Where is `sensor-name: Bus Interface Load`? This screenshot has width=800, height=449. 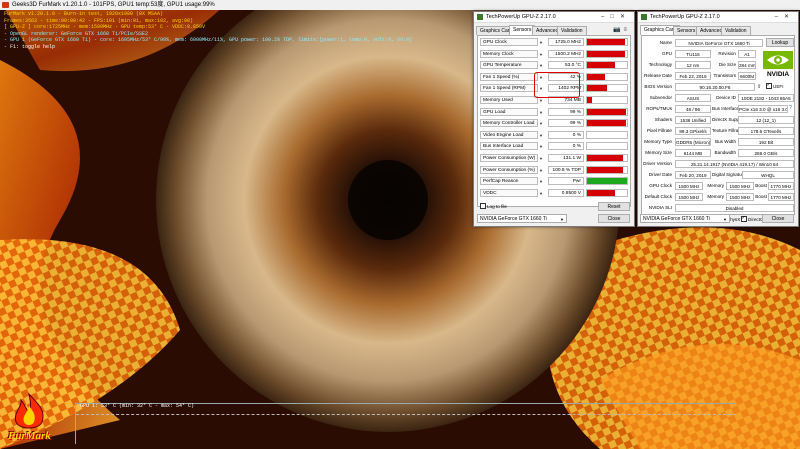
sensor-name: Bus Interface Load is located at coordinates (509, 146).